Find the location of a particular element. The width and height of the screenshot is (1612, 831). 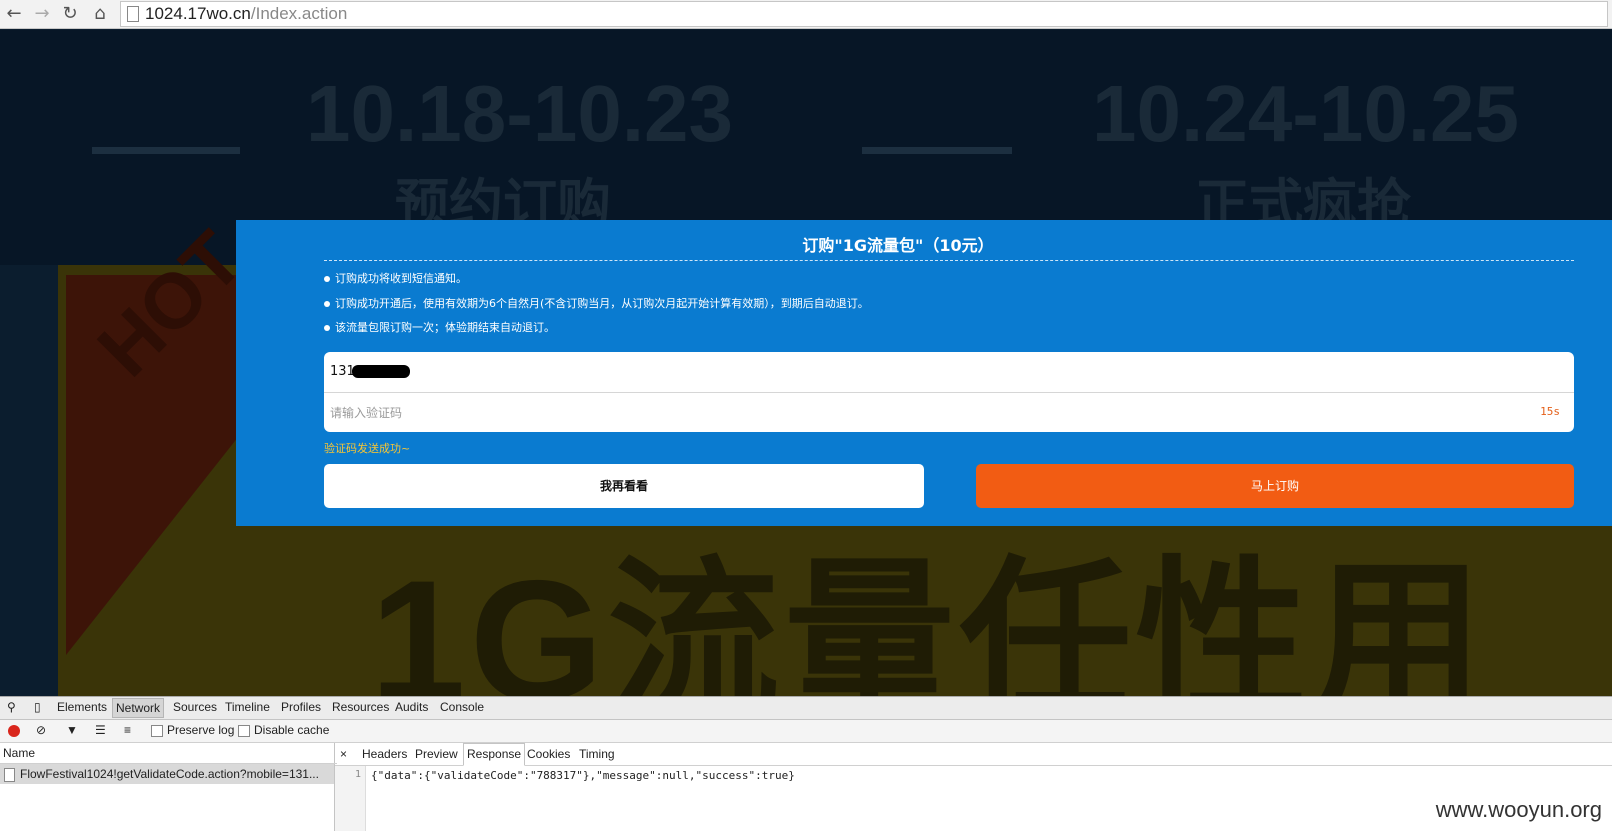

list-view-icon: ☰ is located at coordinates (100, 730).